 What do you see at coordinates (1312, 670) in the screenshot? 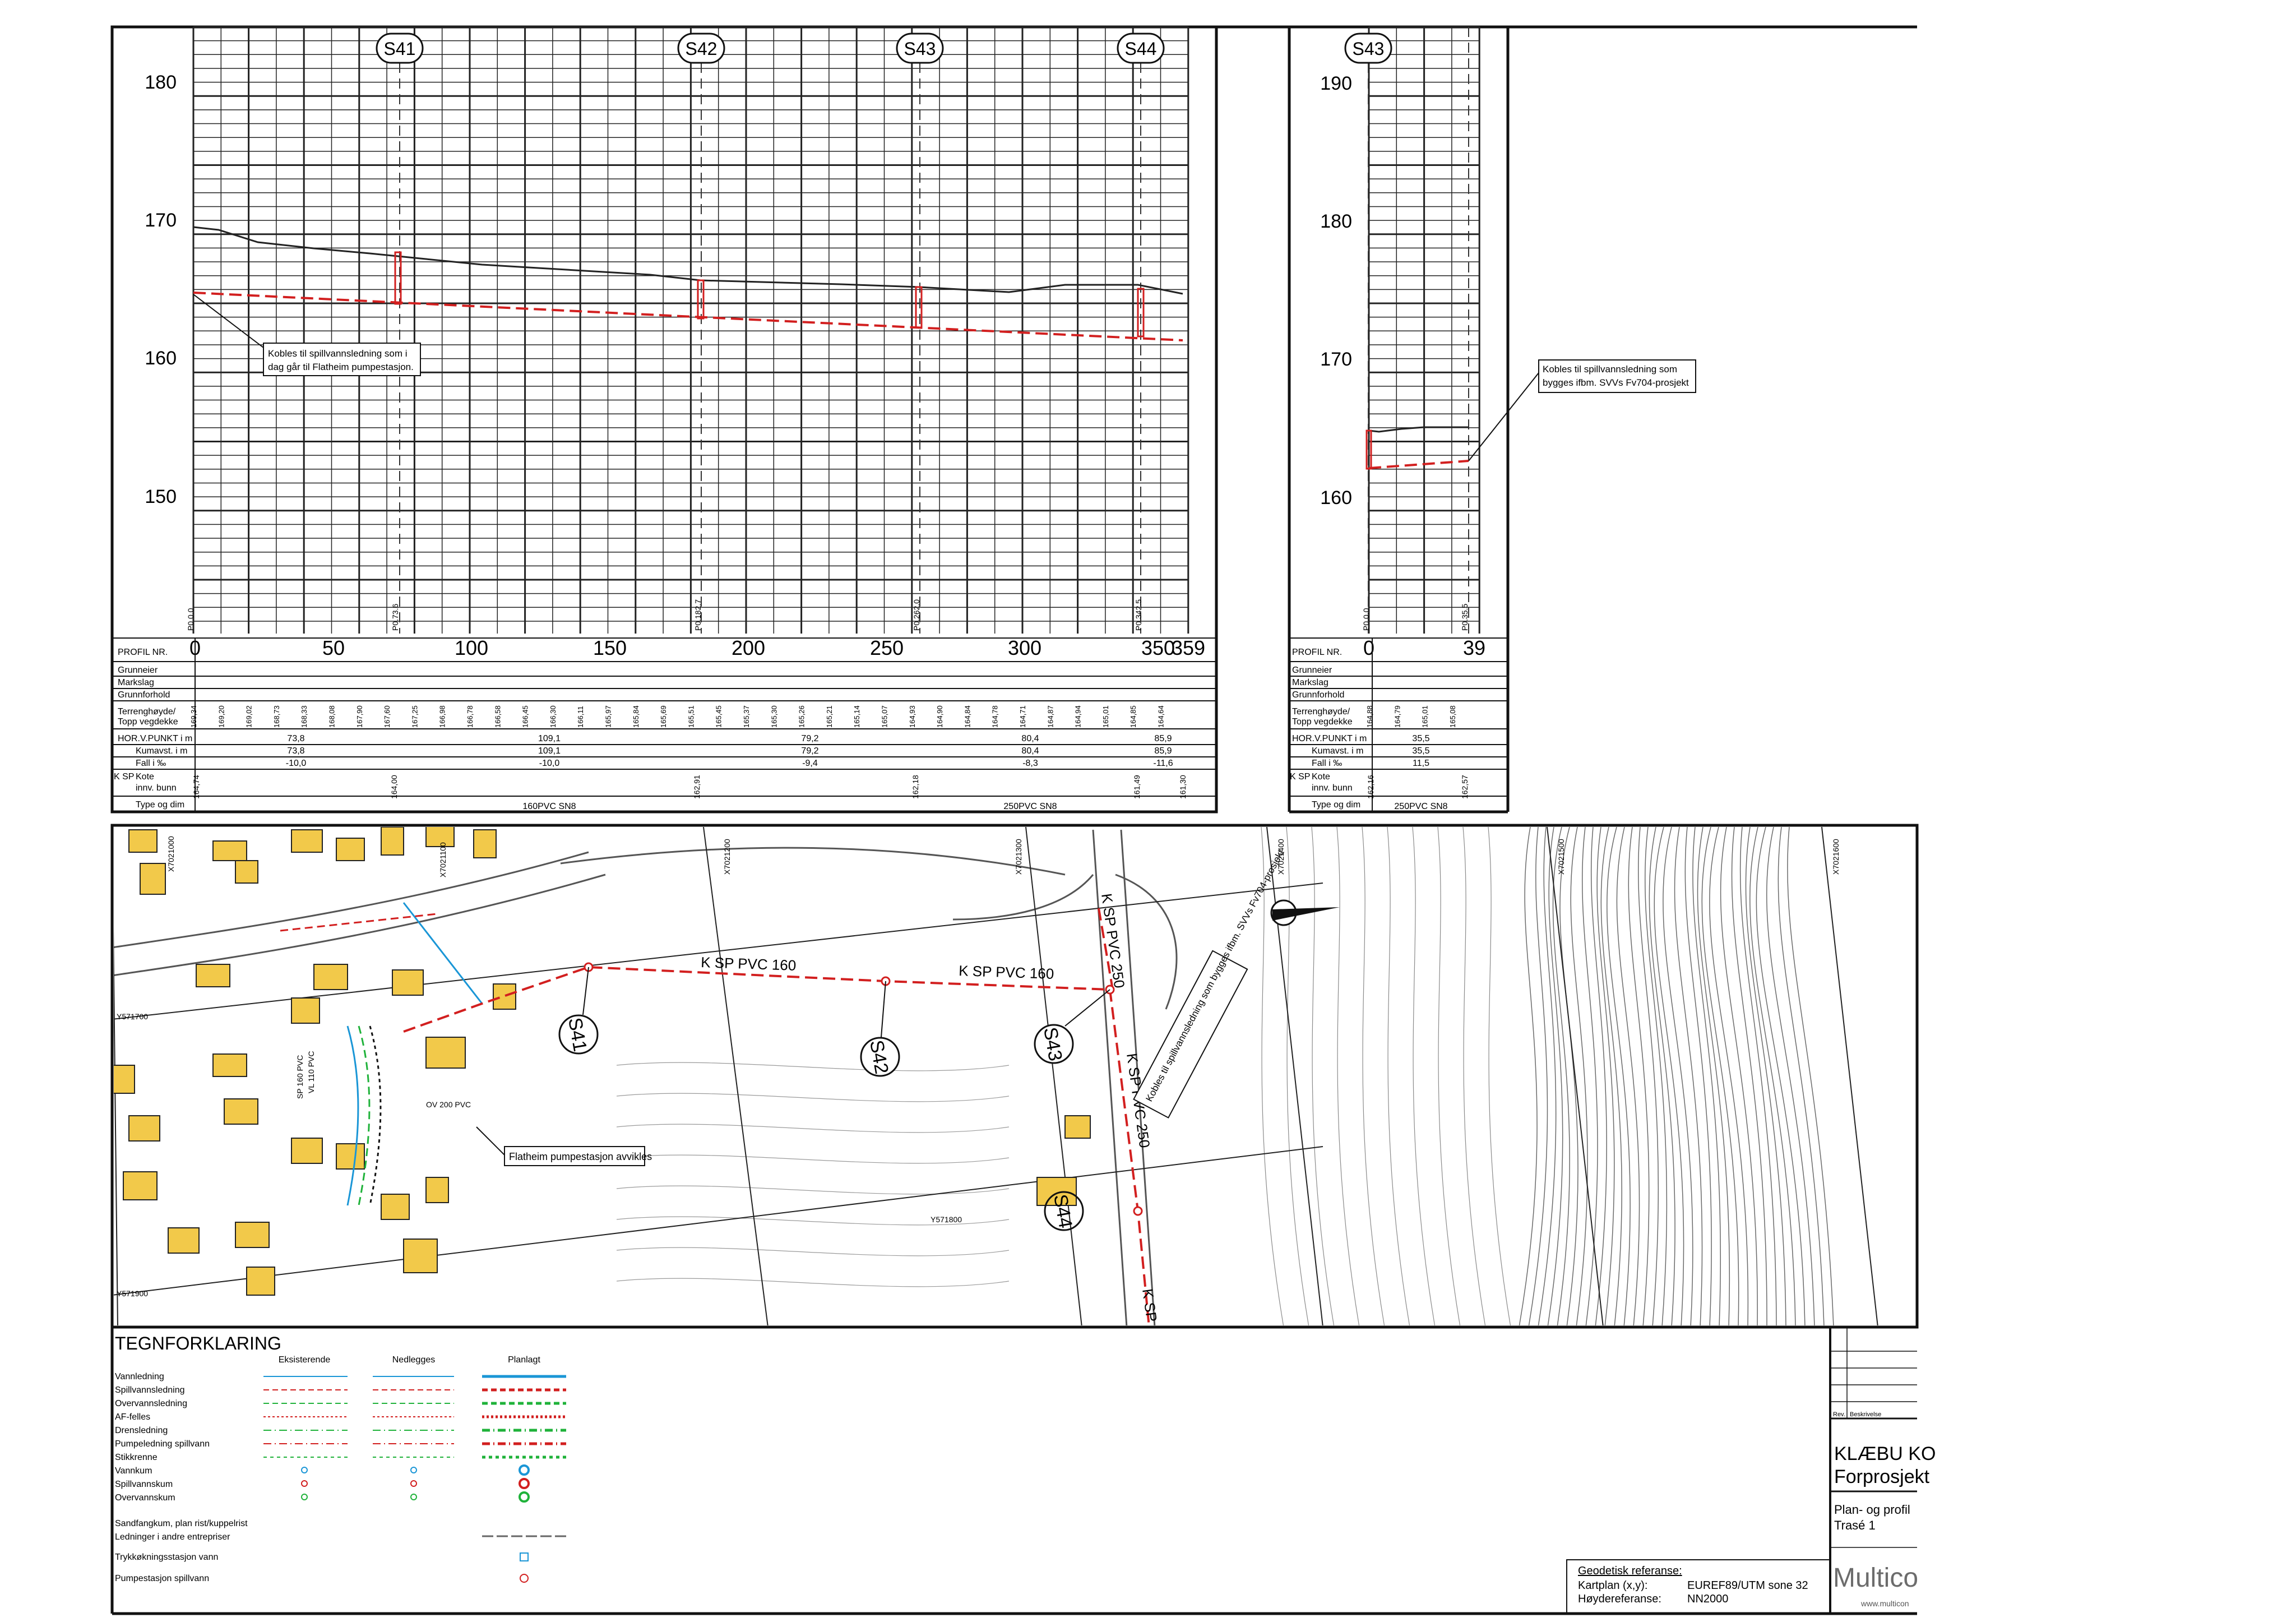
I see `row-label: Grunneier` at bounding box center [1312, 670].